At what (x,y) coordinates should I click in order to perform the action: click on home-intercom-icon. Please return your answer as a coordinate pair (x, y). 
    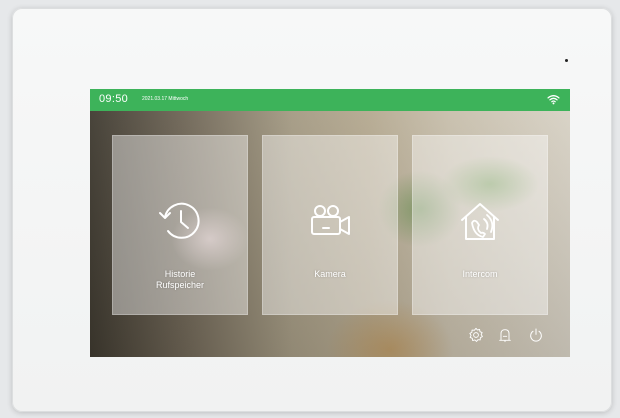
    Looking at the image, I should click on (480, 221).